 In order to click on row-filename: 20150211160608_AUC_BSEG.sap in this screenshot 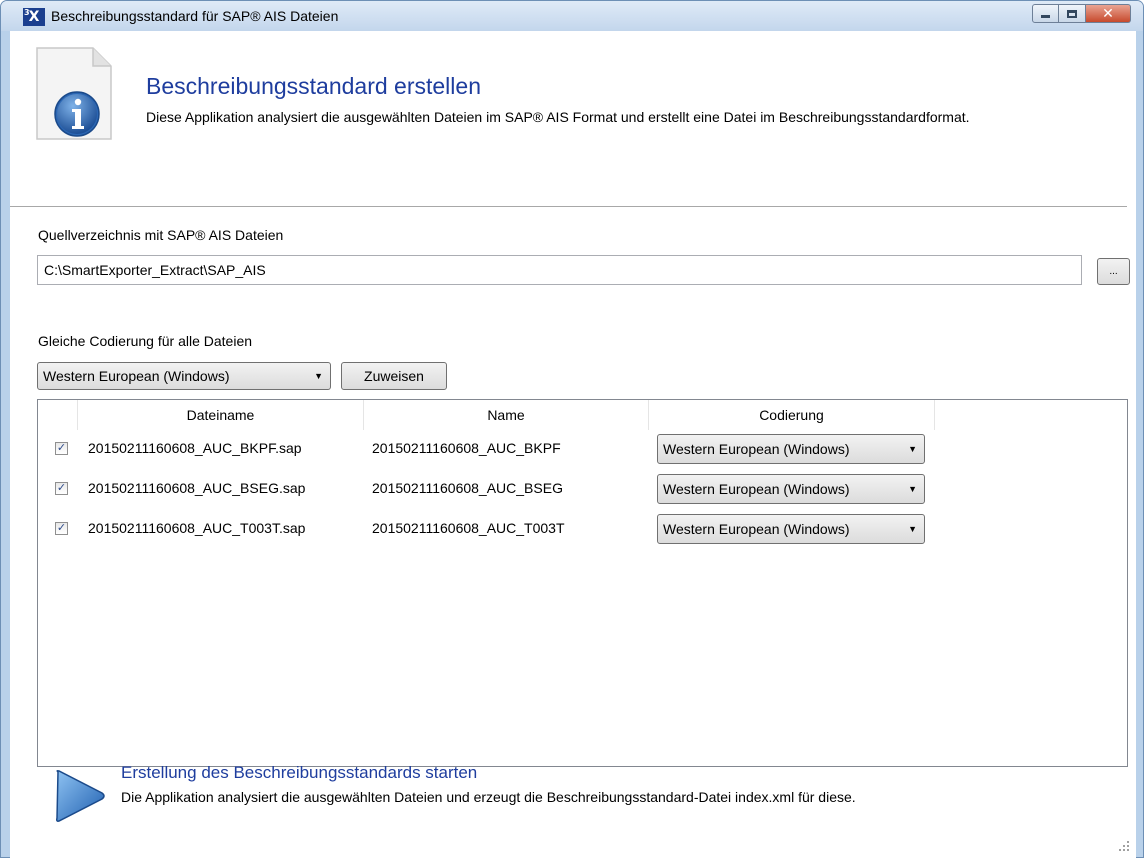, I will do `click(197, 488)`.